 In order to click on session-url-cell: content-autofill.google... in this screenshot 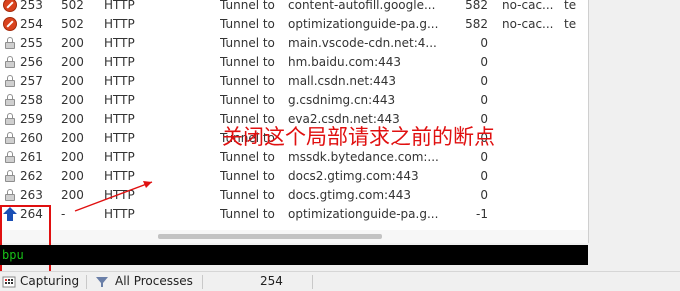, I will do `click(362, 6)`.